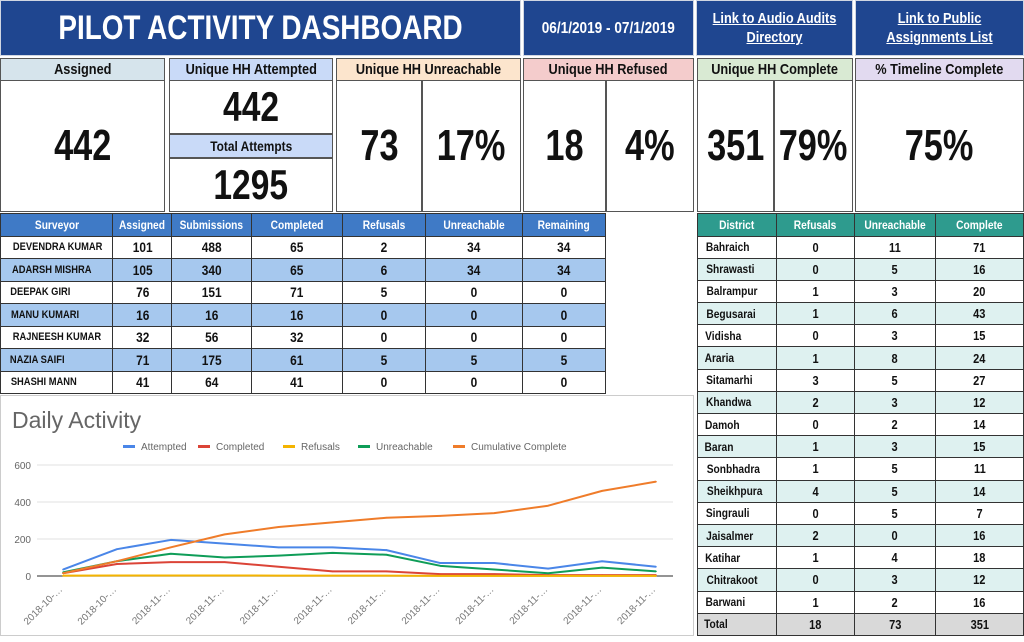  I want to click on surveyor-name: RAJNEESH KUMAR, so click(57, 337).